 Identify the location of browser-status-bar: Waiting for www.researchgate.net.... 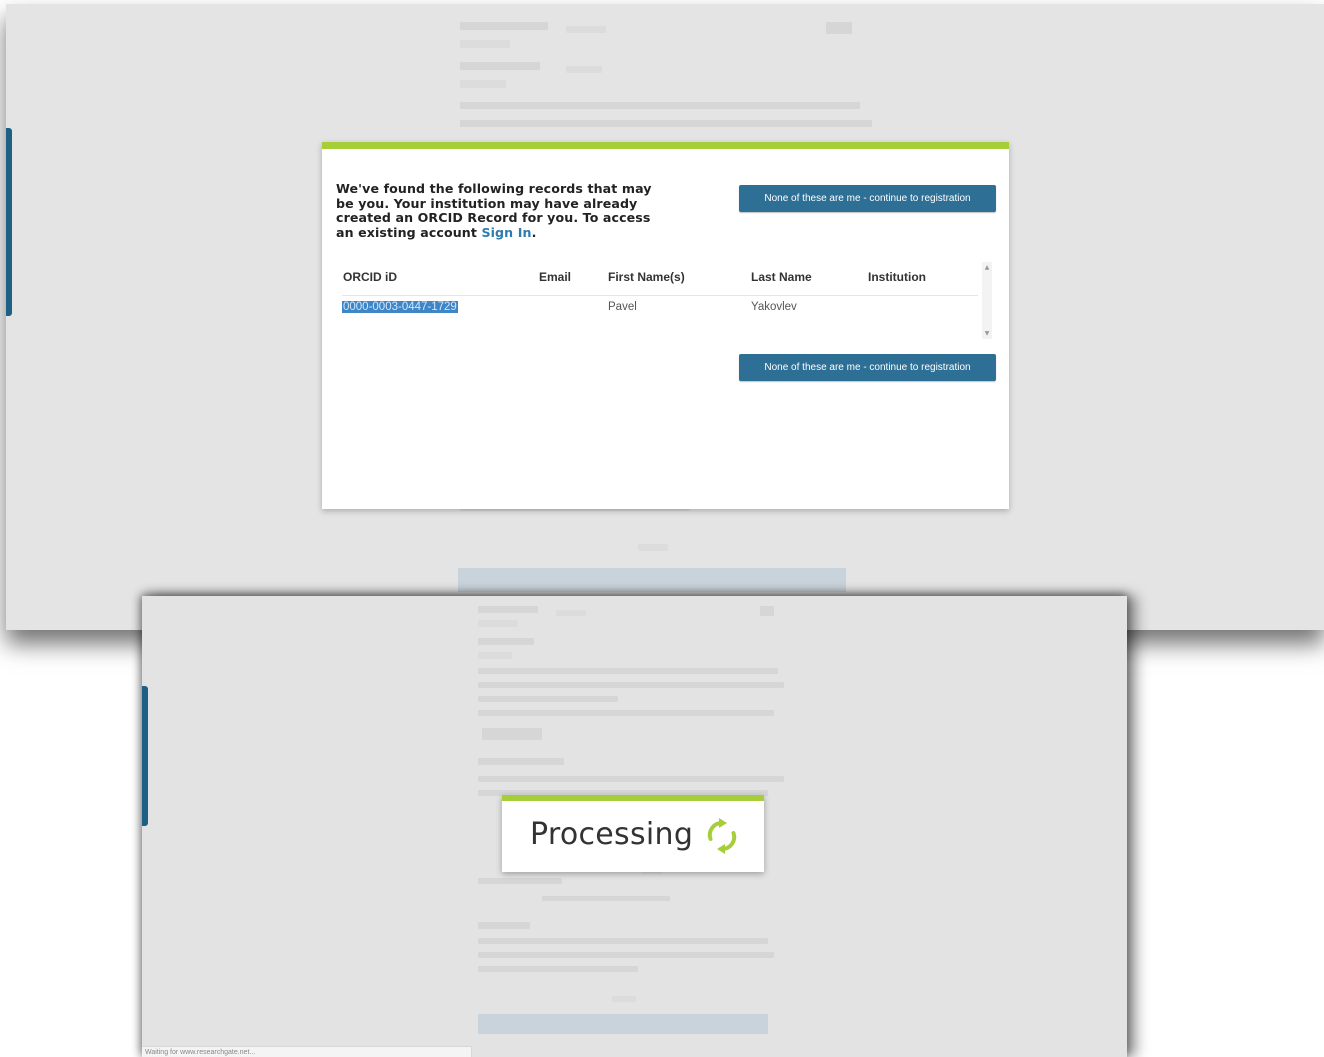
(307, 1051).